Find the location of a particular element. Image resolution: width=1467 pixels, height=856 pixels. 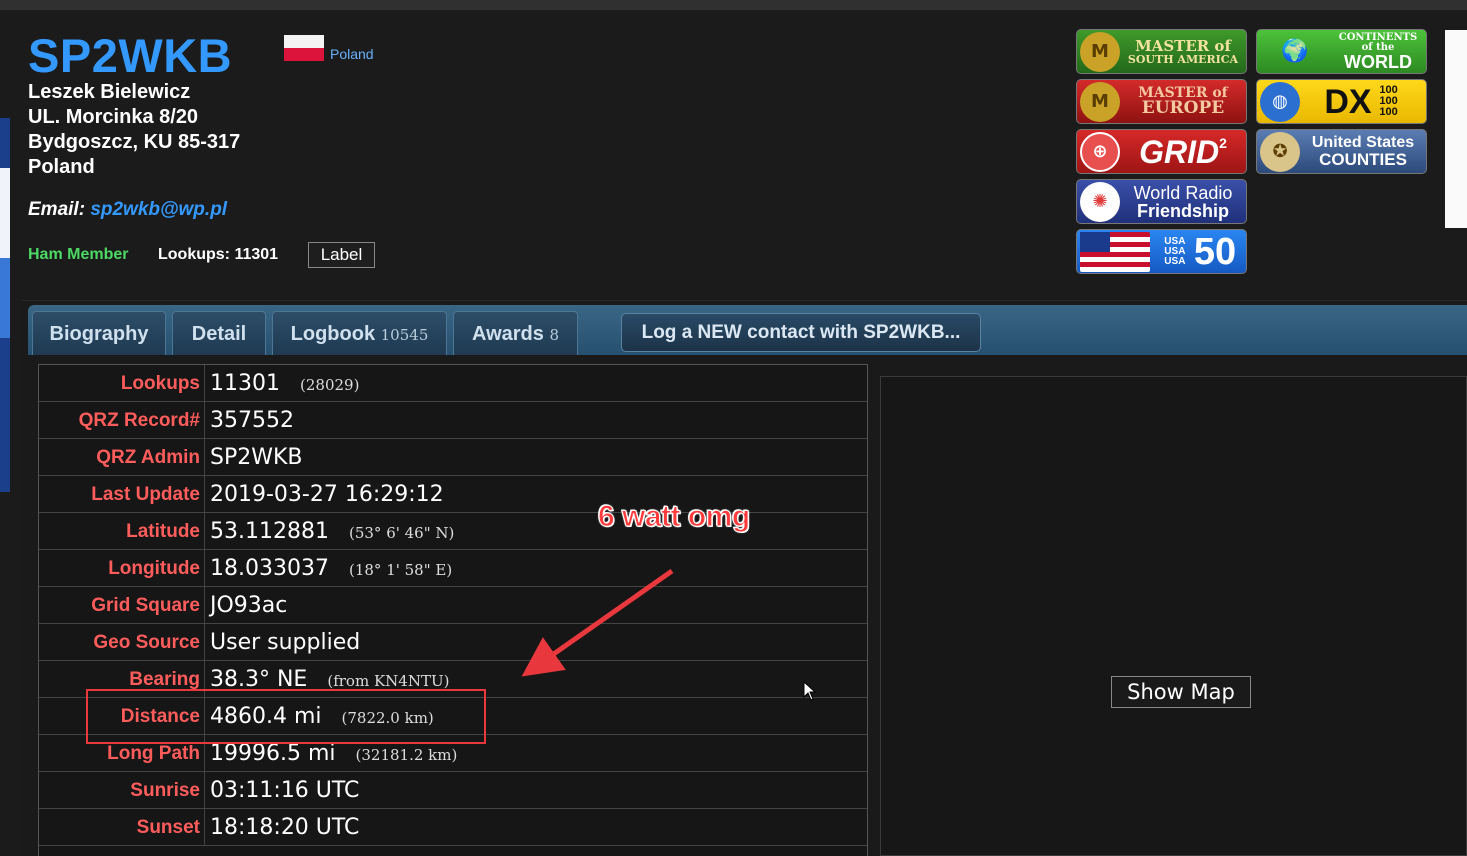

lookups-summary: Lookups: 11301 is located at coordinates (218, 254).